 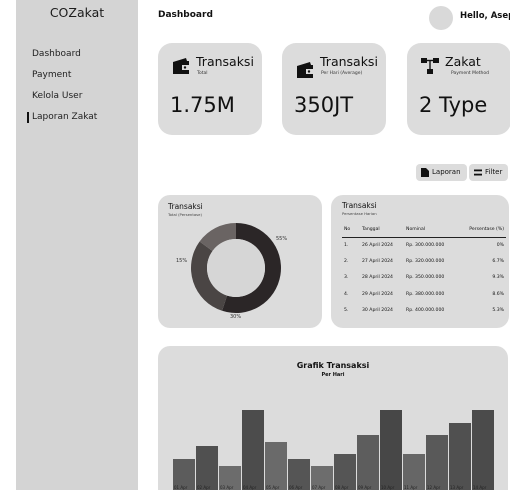 I want to click on table-cell: 0%, so click(x=500, y=245).